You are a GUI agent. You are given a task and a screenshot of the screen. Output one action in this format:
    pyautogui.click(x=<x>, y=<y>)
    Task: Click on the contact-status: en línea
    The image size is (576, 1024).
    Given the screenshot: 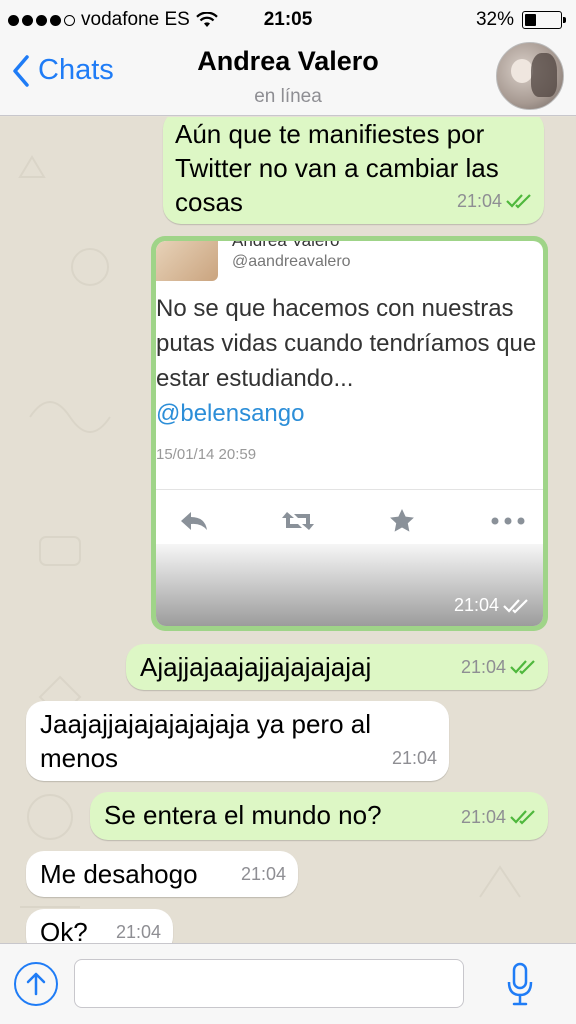 What is the action you would take?
    pyautogui.click(x=288, y=96)
    